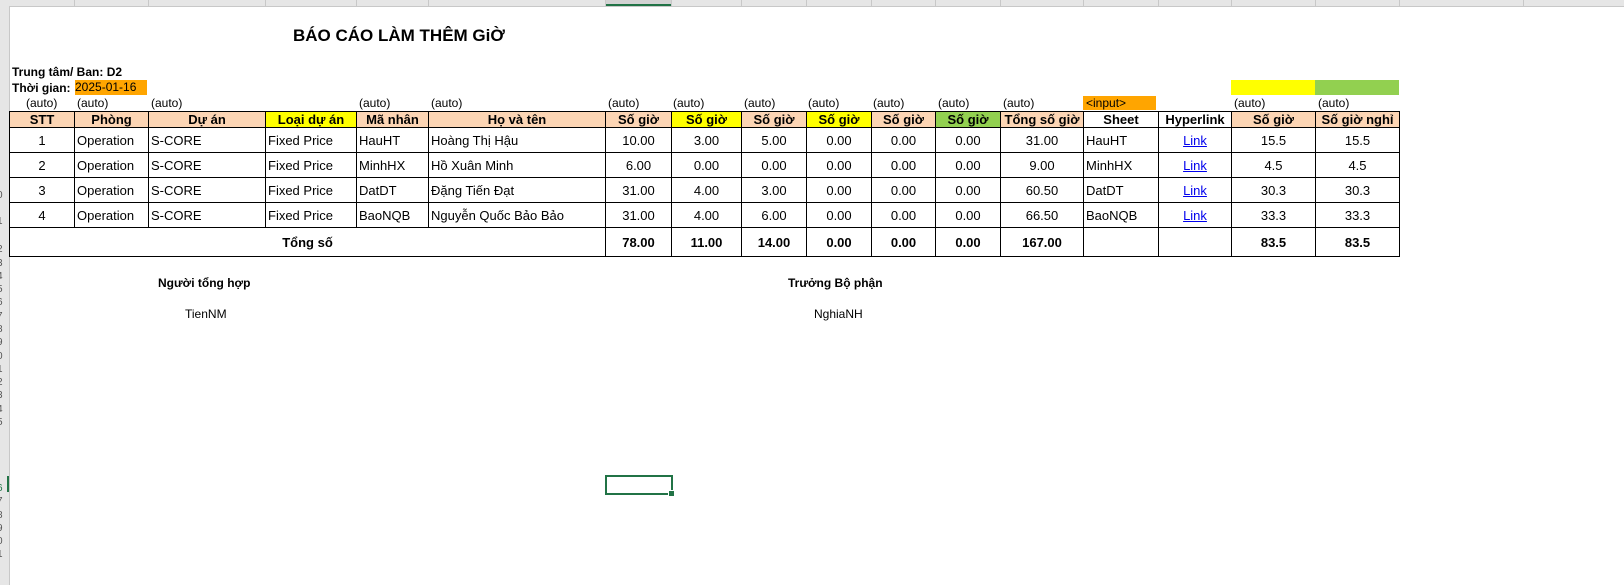 Image resolution: width=1624 pixels, height=585 pixels. Describe the element at coordinates (1195, 119) in the screenshot. I see `header-cell: Hyperlink` at that location.